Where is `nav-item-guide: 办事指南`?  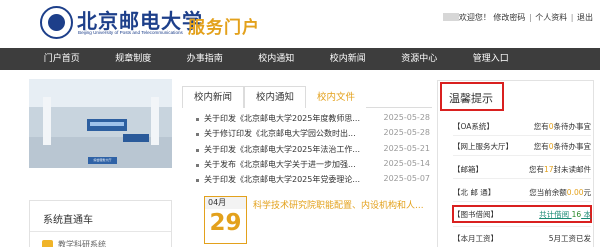 nav-item-guide: 办事指南 is located at coordinates (205, 59).